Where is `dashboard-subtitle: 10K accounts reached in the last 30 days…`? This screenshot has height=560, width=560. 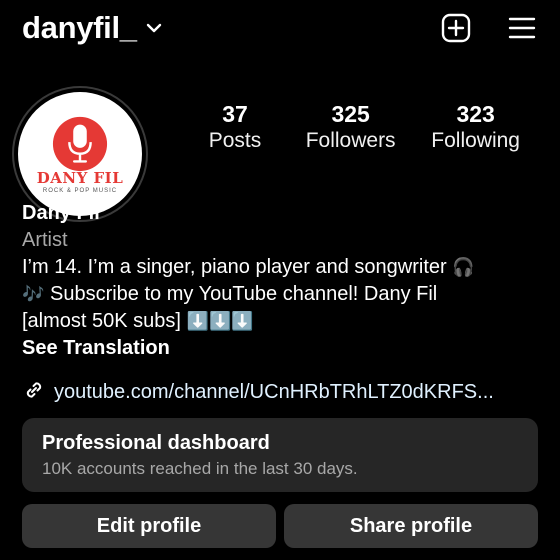
dashboard-subtitle: 10K accounts reached in the last 30 days… is located at coordinates (200, 468).